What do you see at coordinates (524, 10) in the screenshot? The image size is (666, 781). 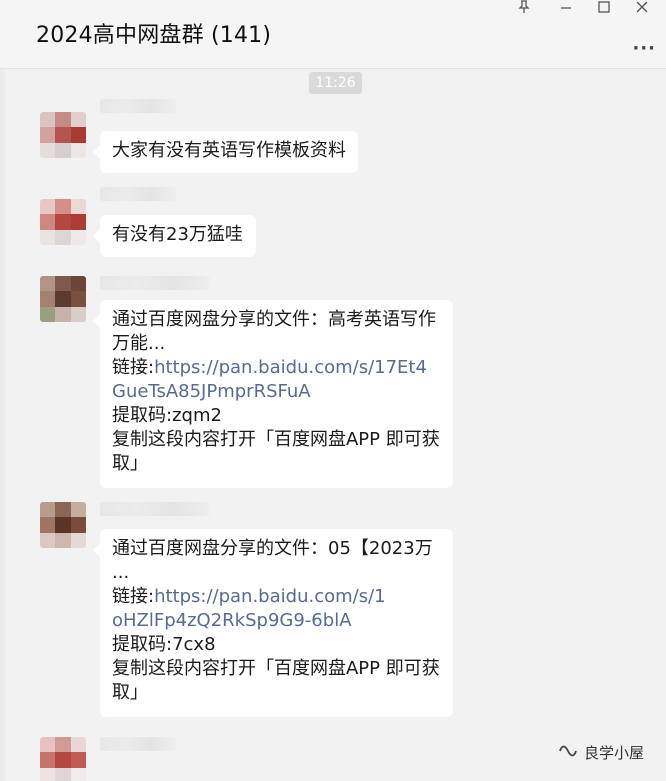 I see `pin-icon` at bounding box center [524, 10].